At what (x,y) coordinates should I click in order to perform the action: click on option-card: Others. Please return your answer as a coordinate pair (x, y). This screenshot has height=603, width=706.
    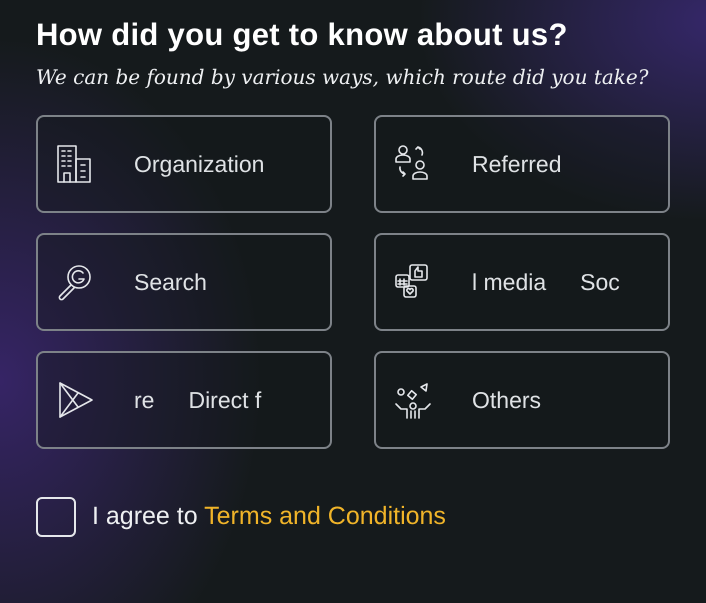
    Looking at the image, I should click on (522, 399).